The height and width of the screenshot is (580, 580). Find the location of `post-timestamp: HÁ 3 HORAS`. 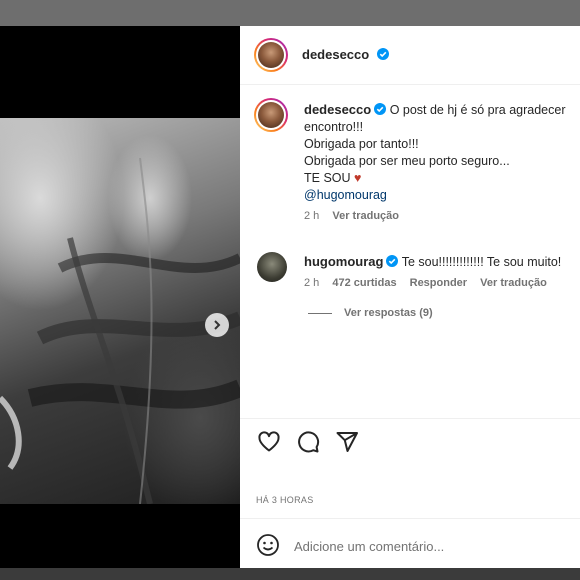

post-timestamp: HÁ 3 HORAS is located at coordinates (285, 500).